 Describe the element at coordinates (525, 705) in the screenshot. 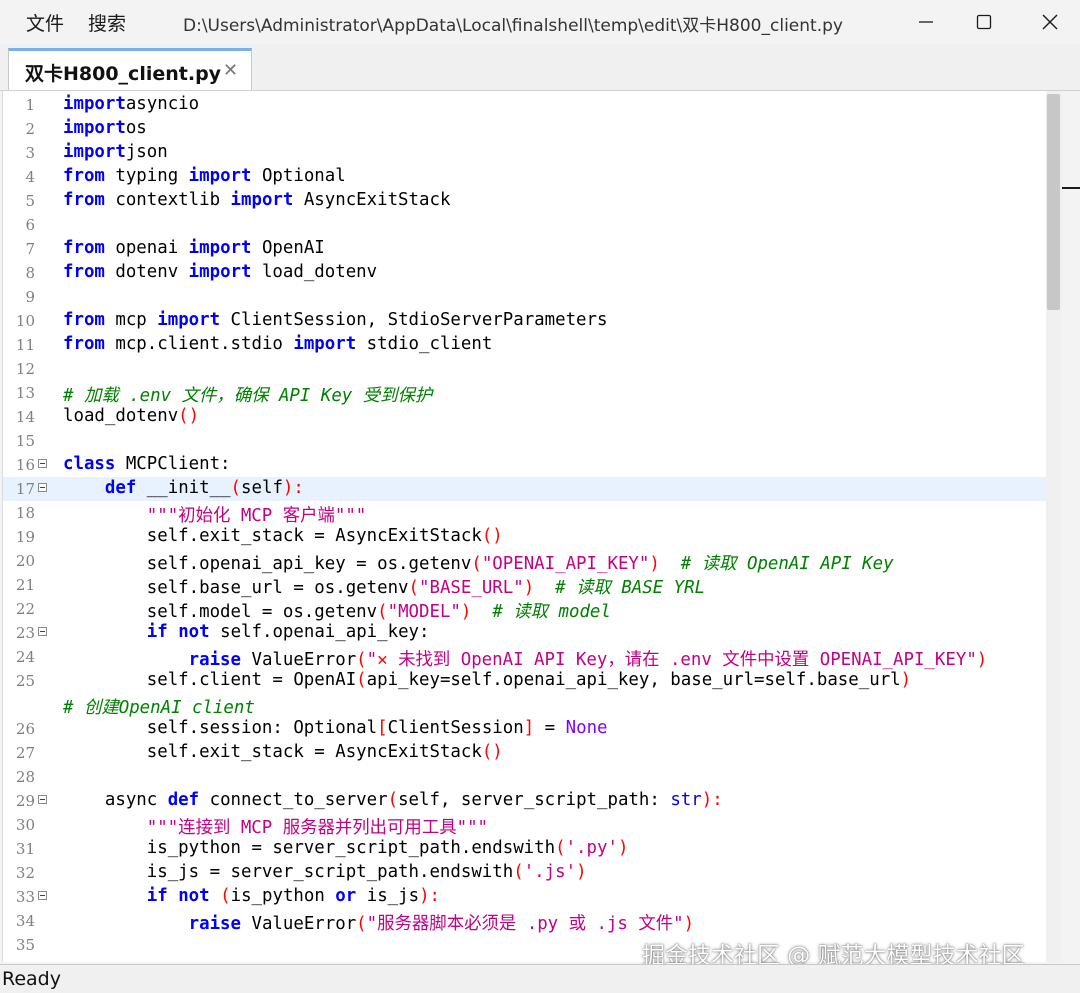

I see `code-line: # 创建OpenAI client` at that location.